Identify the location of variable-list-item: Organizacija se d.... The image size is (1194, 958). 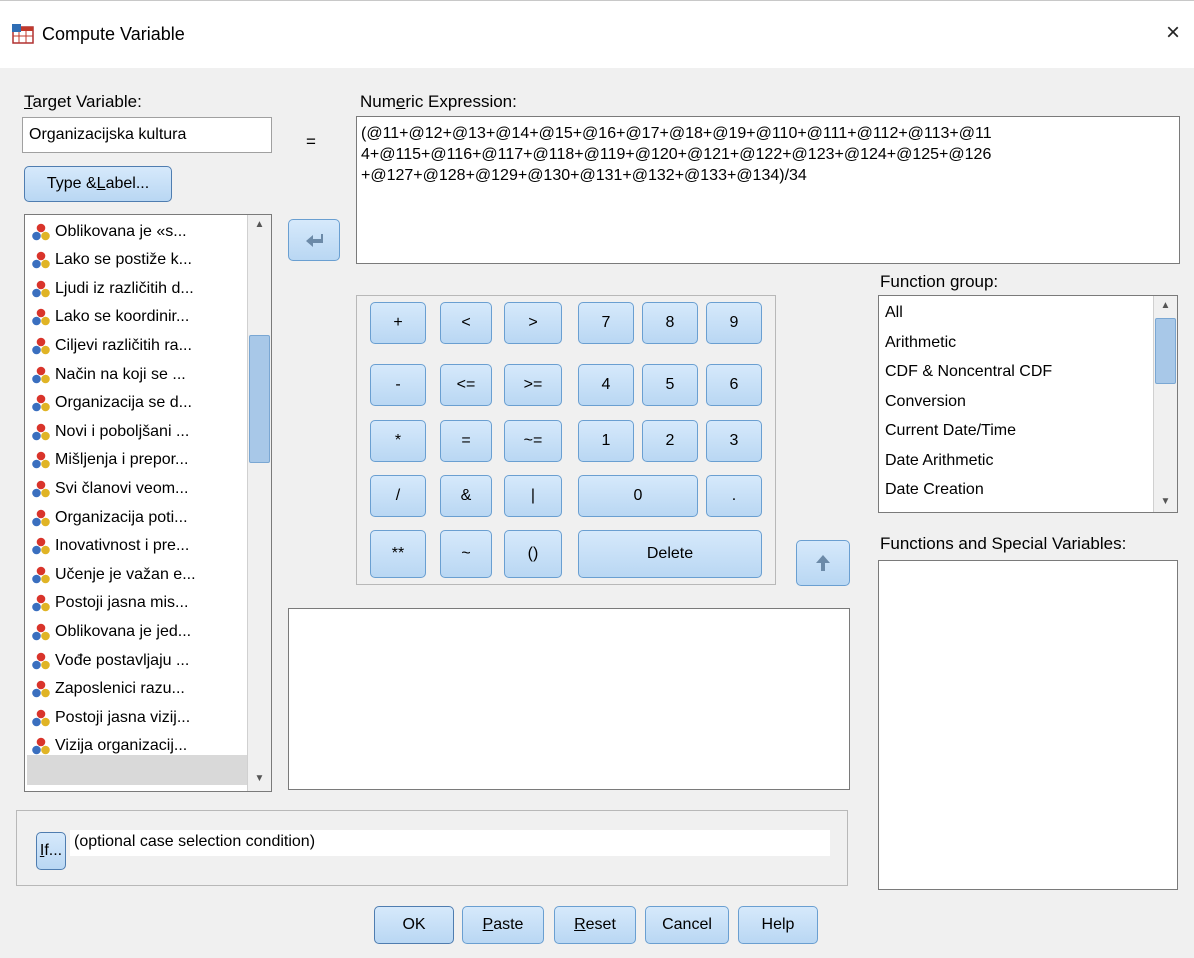
(111, 403).